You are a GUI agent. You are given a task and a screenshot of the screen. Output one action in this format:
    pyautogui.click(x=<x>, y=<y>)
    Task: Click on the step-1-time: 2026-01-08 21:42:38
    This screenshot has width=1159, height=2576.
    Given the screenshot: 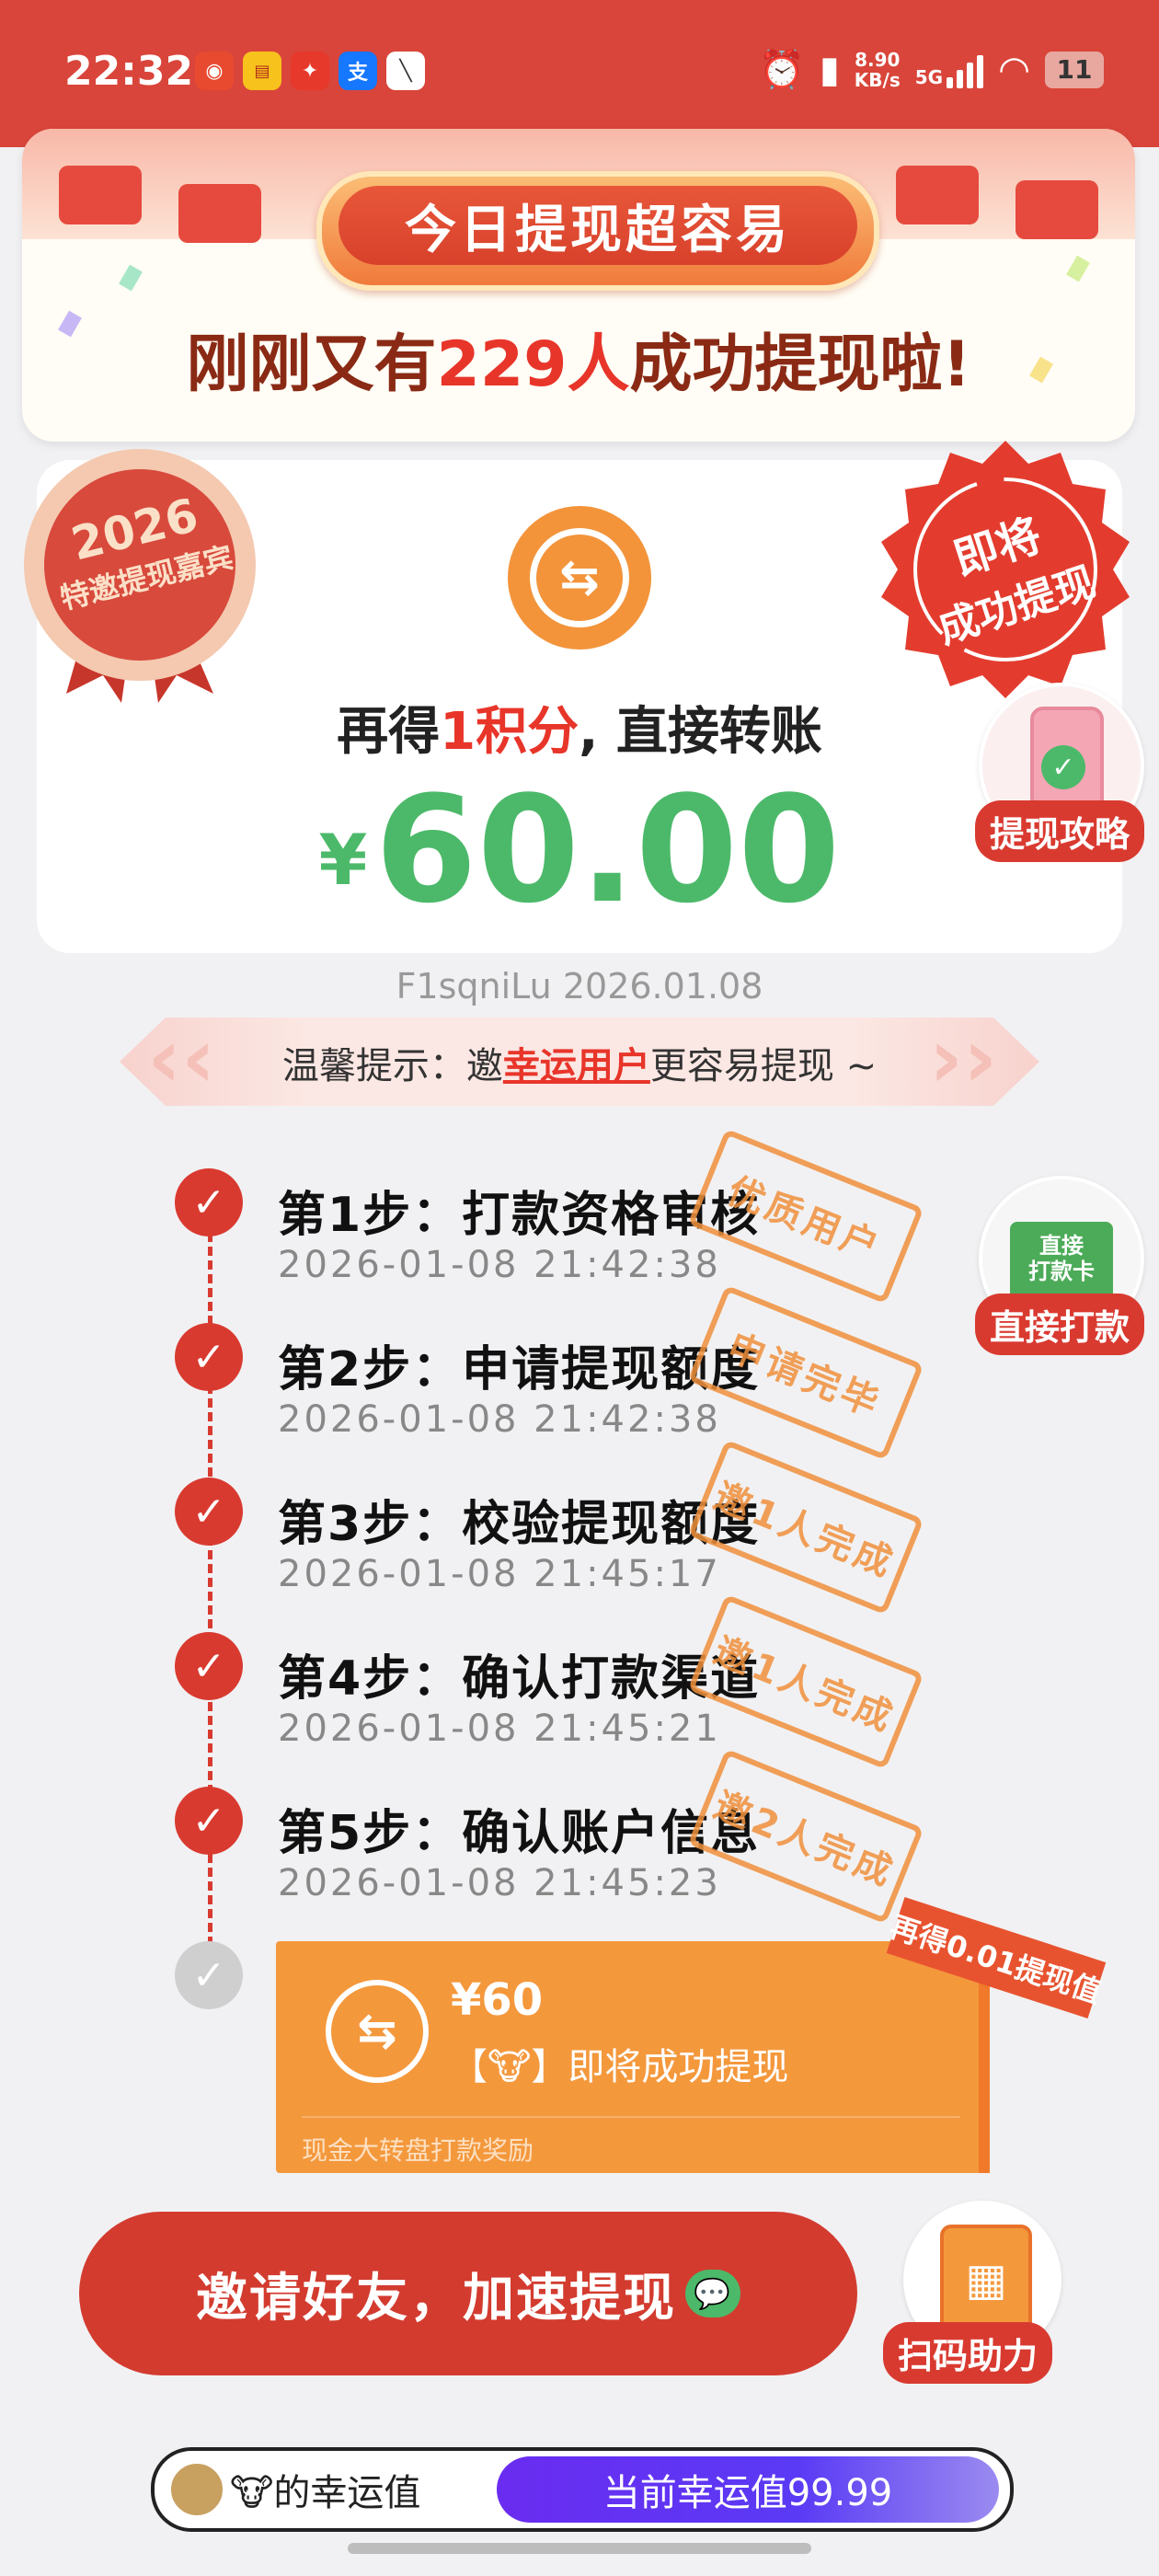 What is the action you would take?
    pyautogui.click(x=499, y=1265)
    